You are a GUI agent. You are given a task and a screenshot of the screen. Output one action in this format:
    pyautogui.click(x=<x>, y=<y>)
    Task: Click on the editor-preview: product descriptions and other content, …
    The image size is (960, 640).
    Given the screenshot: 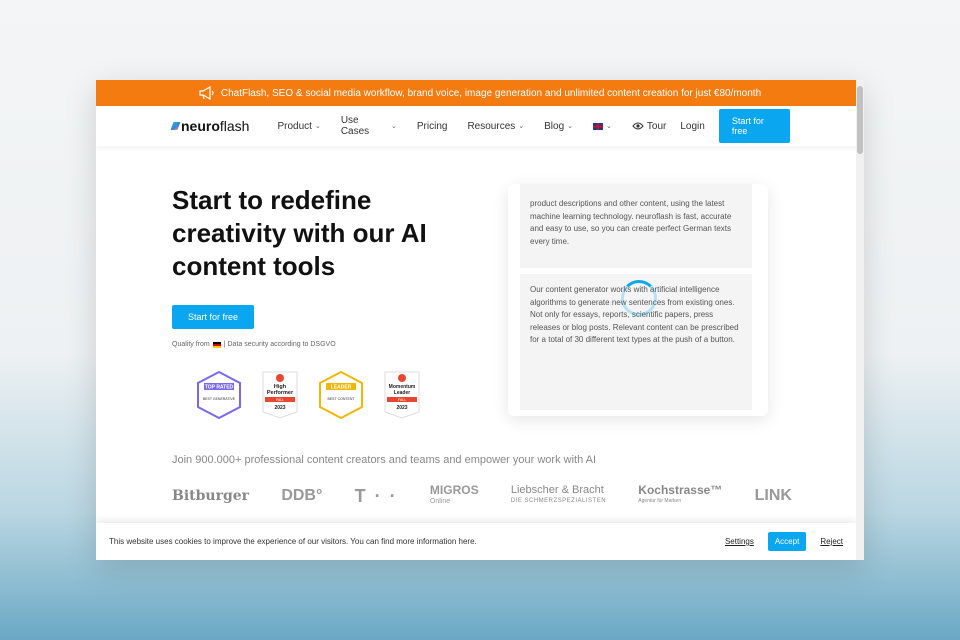 What is the action you would take?
    pyautogui.click(x=638, y=300)
    